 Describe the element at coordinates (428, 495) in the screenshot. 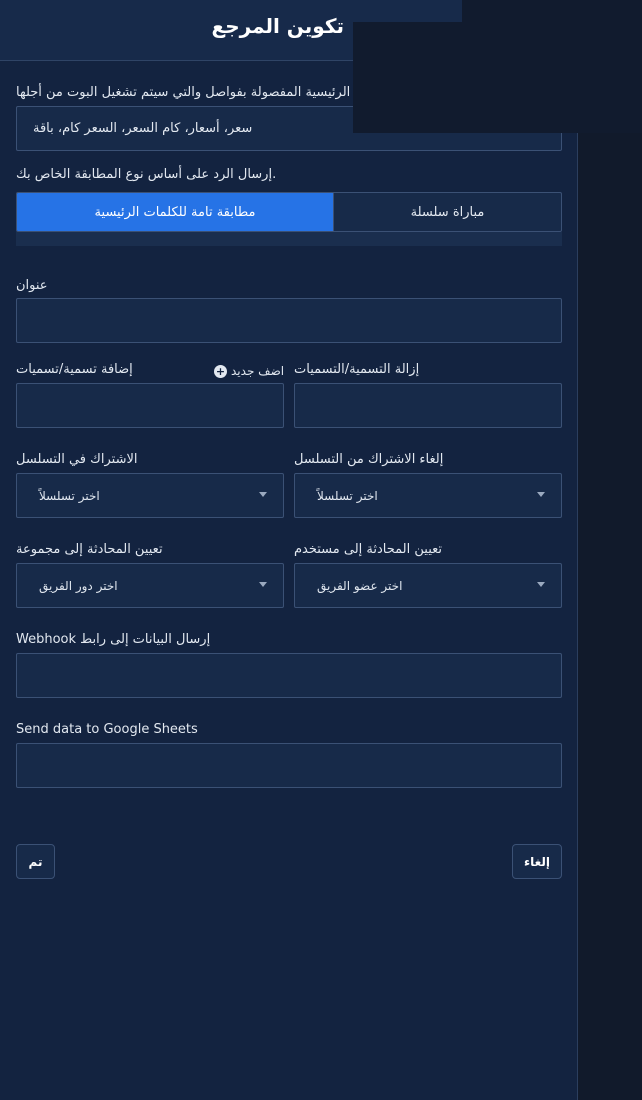

I see `unsubscribe-sequence-select: اختر تسلسلاً` at that location.